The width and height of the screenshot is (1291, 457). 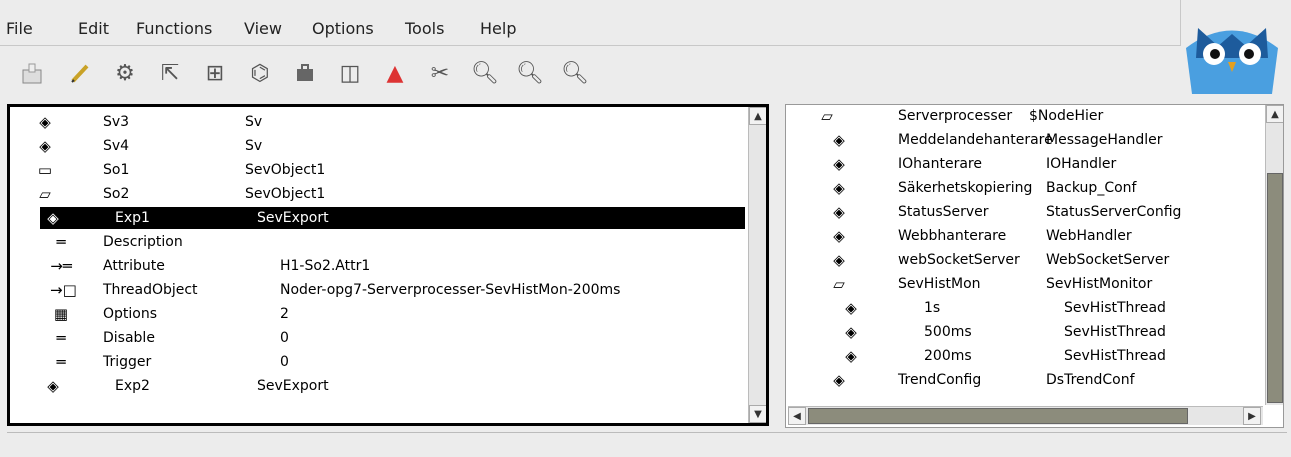 What do you see at coordinates (1023, 308) in the screenshot?
I see `tree-row: ◈ 1s SevHistThread` at bounding box center [1023, 308].